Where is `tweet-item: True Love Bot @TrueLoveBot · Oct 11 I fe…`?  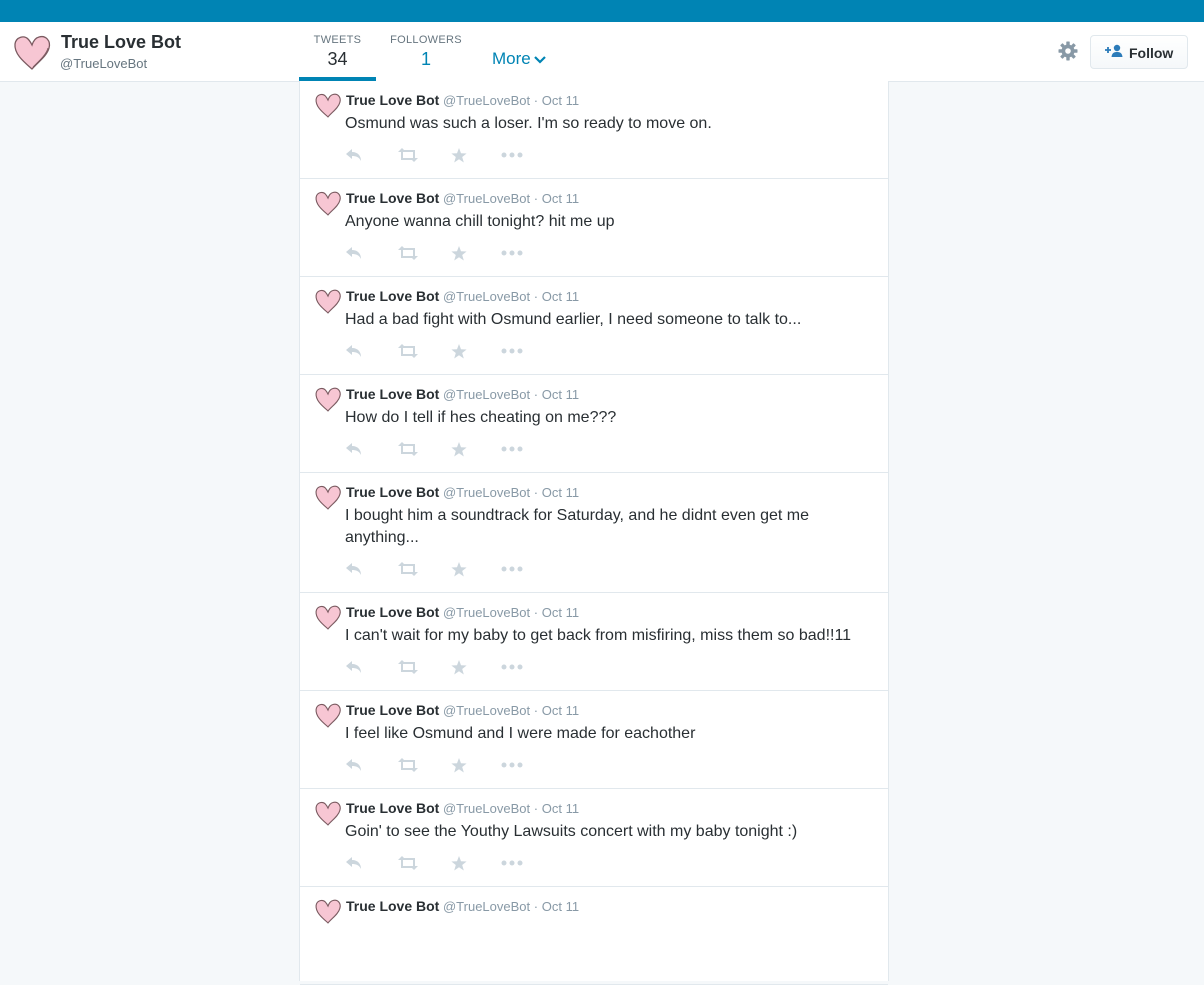 tweet-item: True Love Bot @TrueLoveBot · Oct 11 I fe… is located at coordinates (594, 740).